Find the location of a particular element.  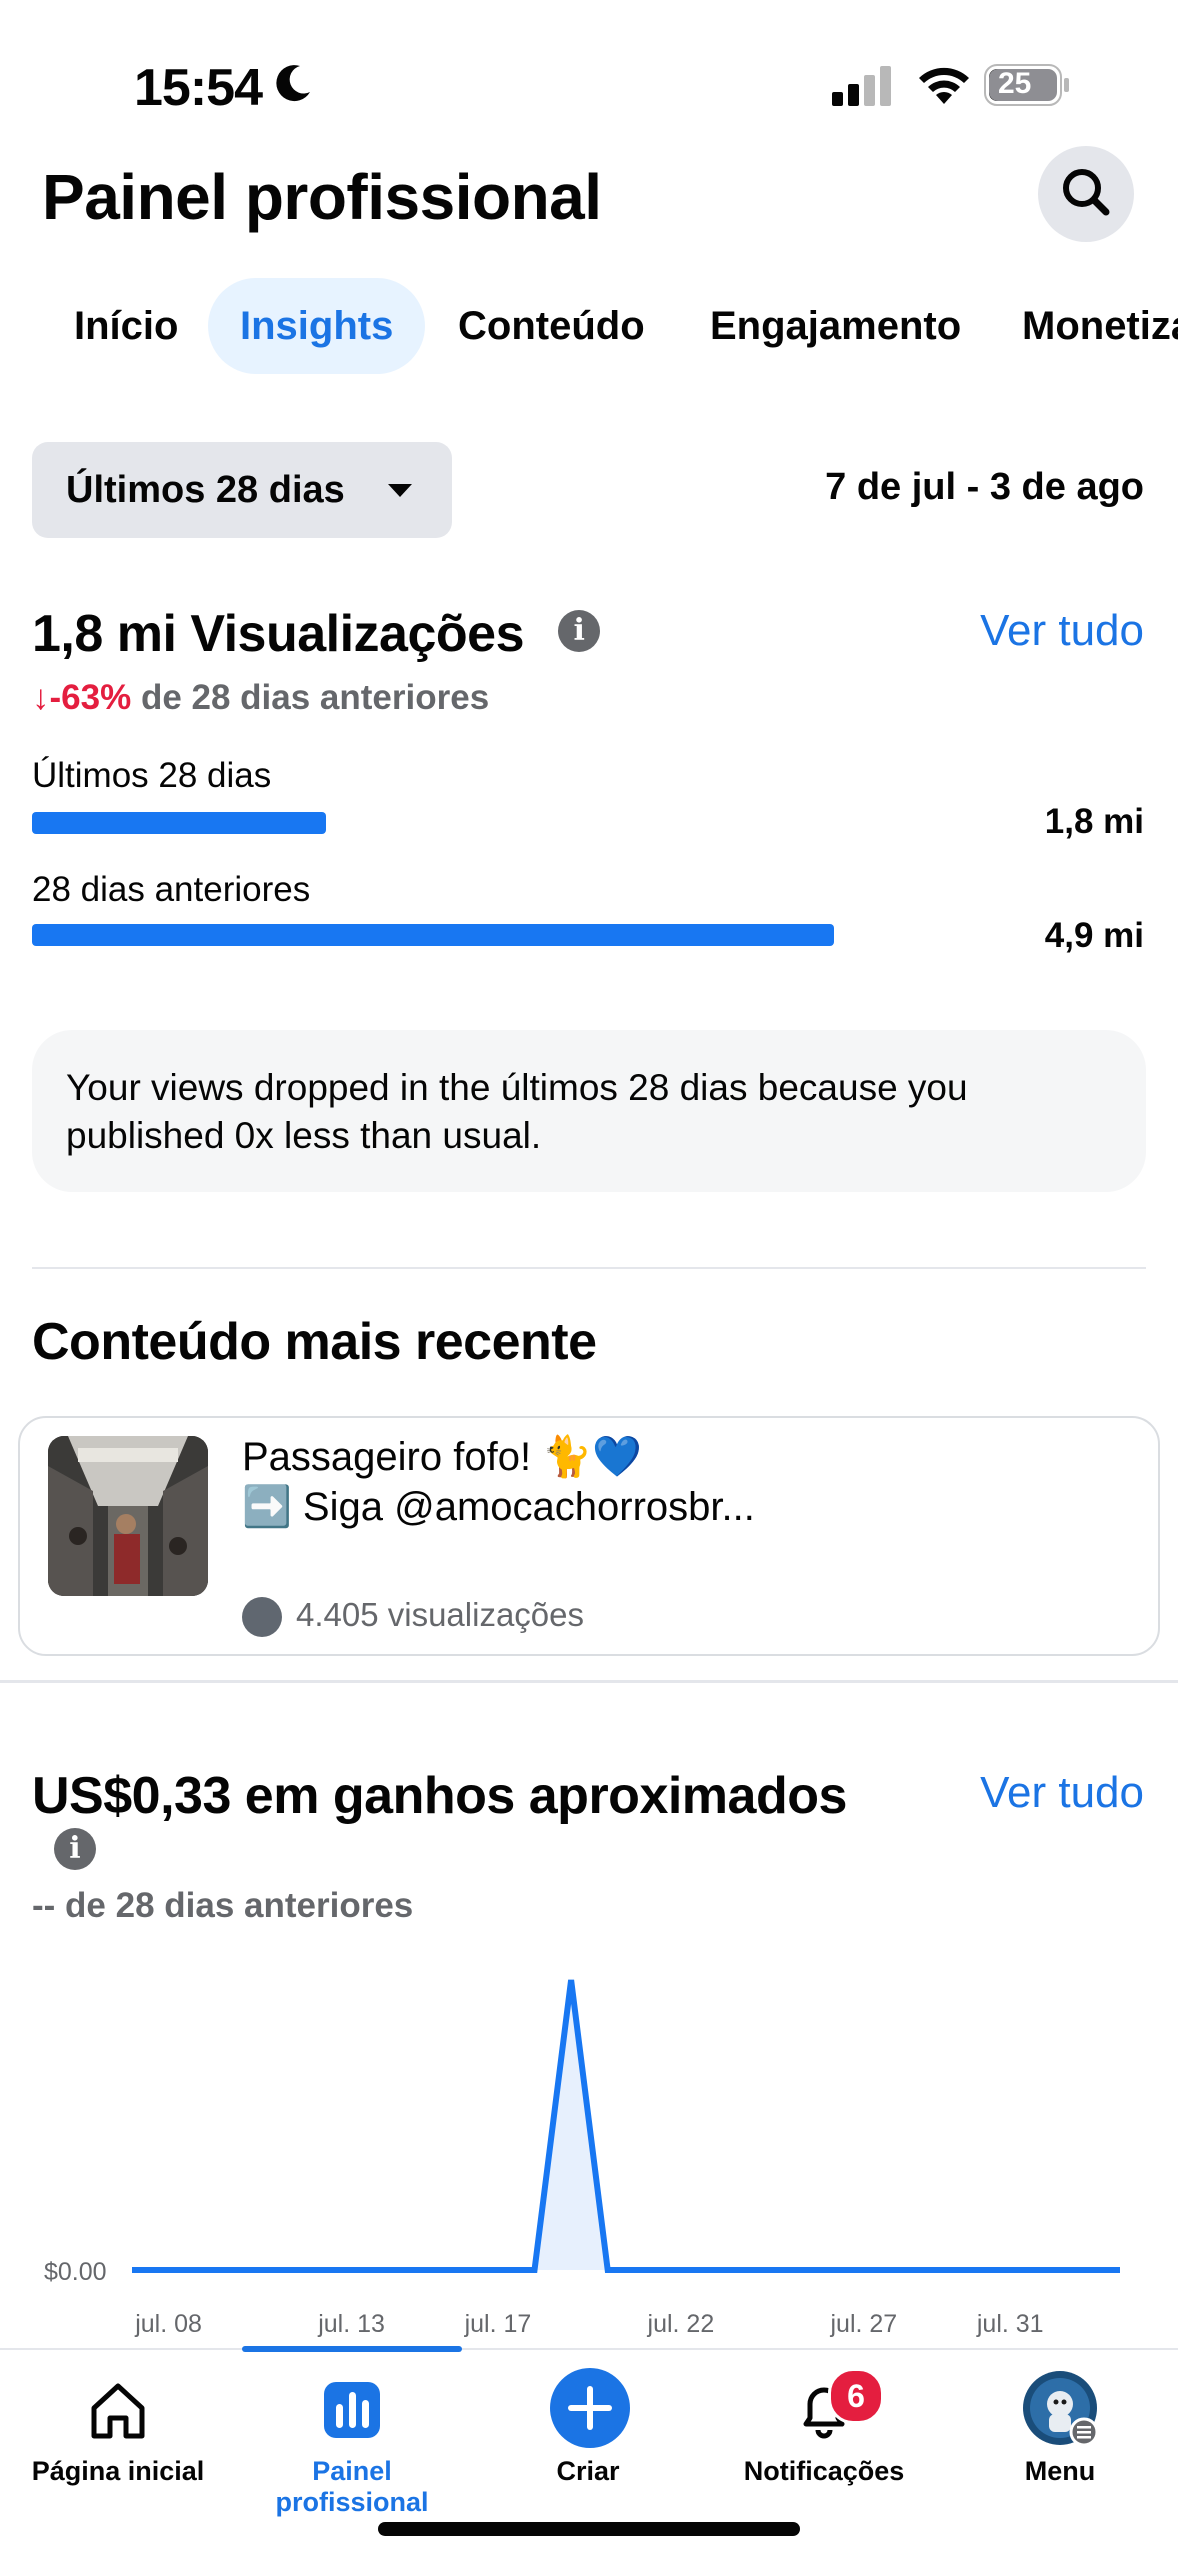

arrow-down-icon: ↓ is located at coordinates (41, 697).